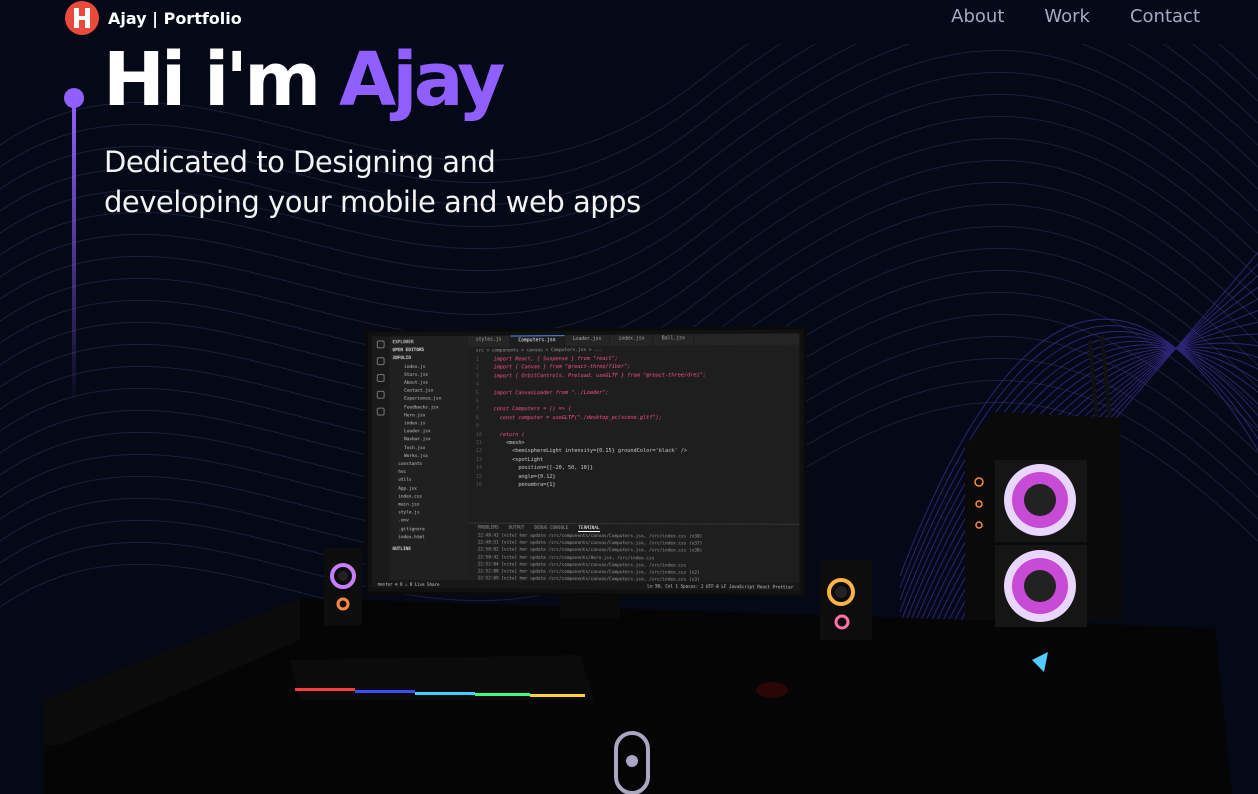 This screenshot has height=794, width=1258. What do you see at coordinates (638, 460) in the screenshot?
I see `code-line: 13 <spotLight` at bounding box center [638, 460].